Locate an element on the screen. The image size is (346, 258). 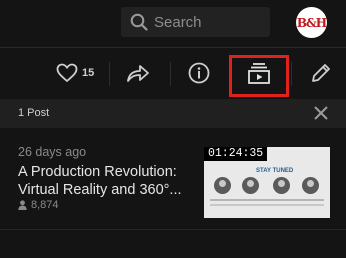
post-title-line1: A Production Revolution: is located at coordinates (97, 172).